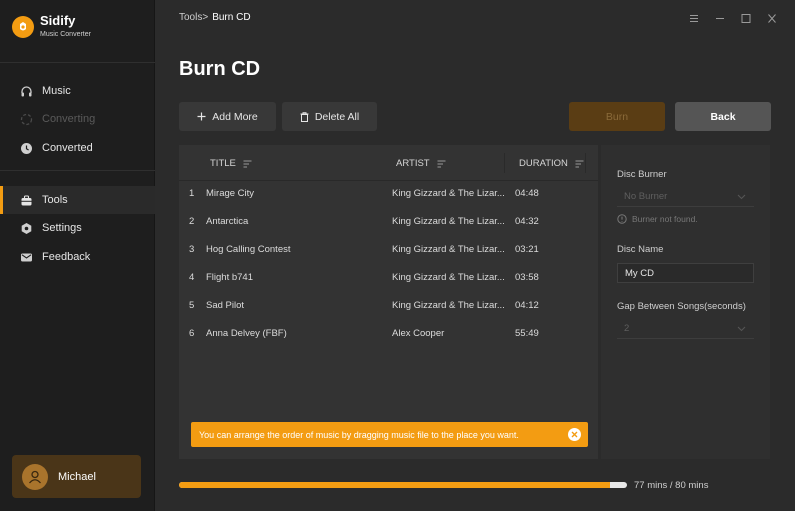 This screenshot has height=511, width=795. What do you see at coordinates (543, 163) in the screenshot?
I see `column-duration-label: DURATION` at bounding box center [543, 163].